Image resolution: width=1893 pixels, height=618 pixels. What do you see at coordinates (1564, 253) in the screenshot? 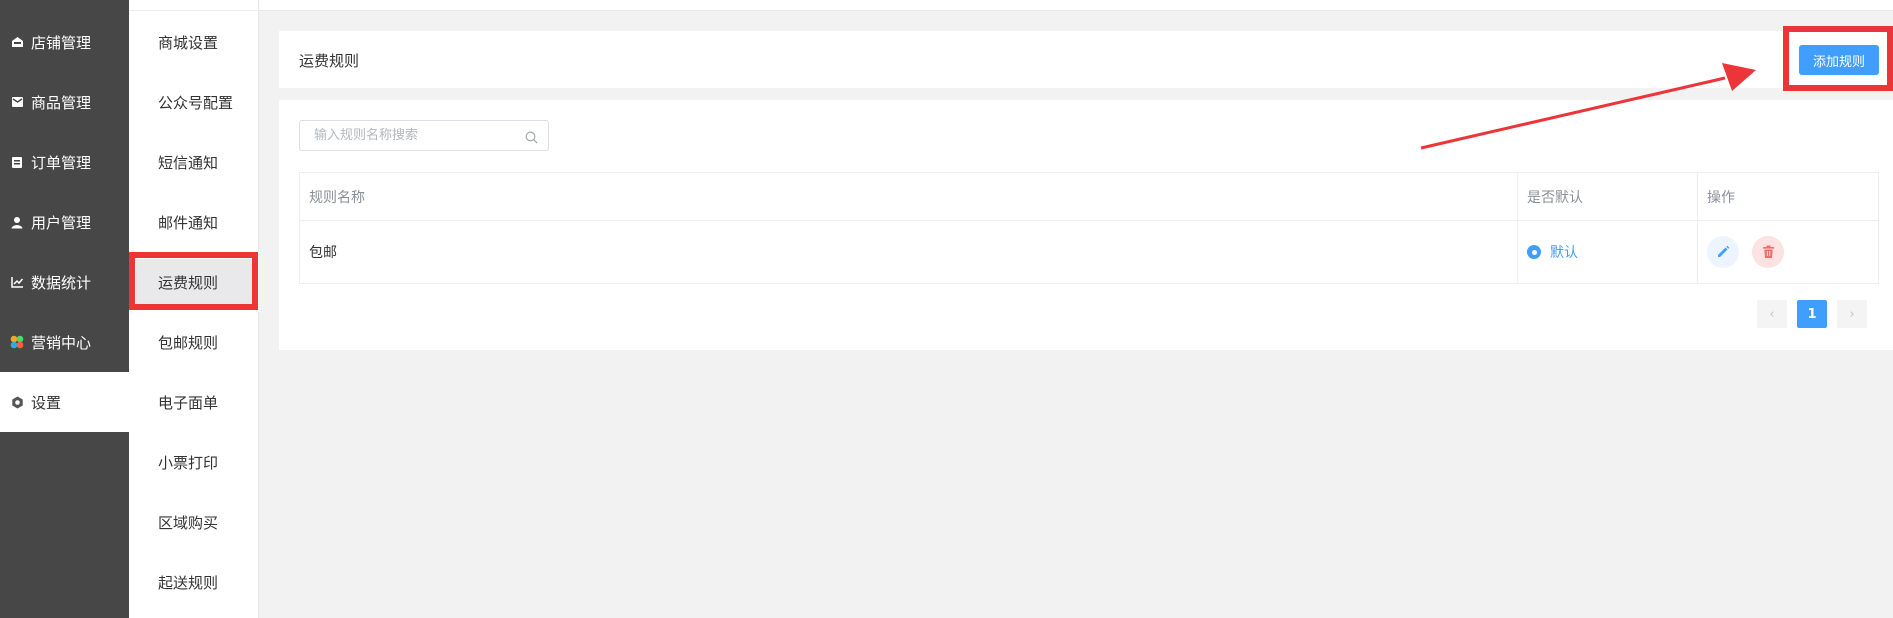
I see `default-label: 默认` at bounding box center [1564, 253].